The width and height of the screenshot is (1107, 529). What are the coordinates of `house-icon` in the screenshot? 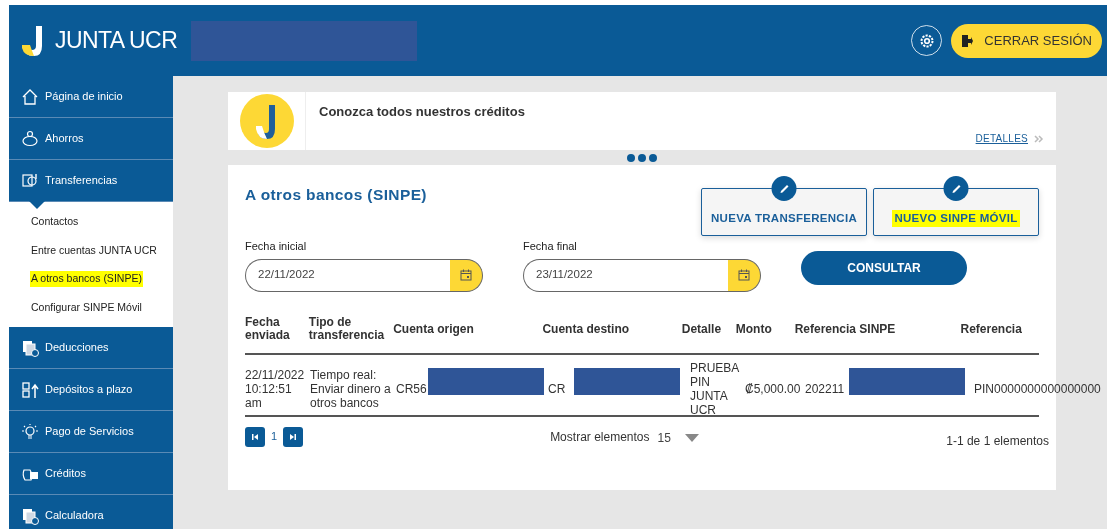 It's located at (30, 96).